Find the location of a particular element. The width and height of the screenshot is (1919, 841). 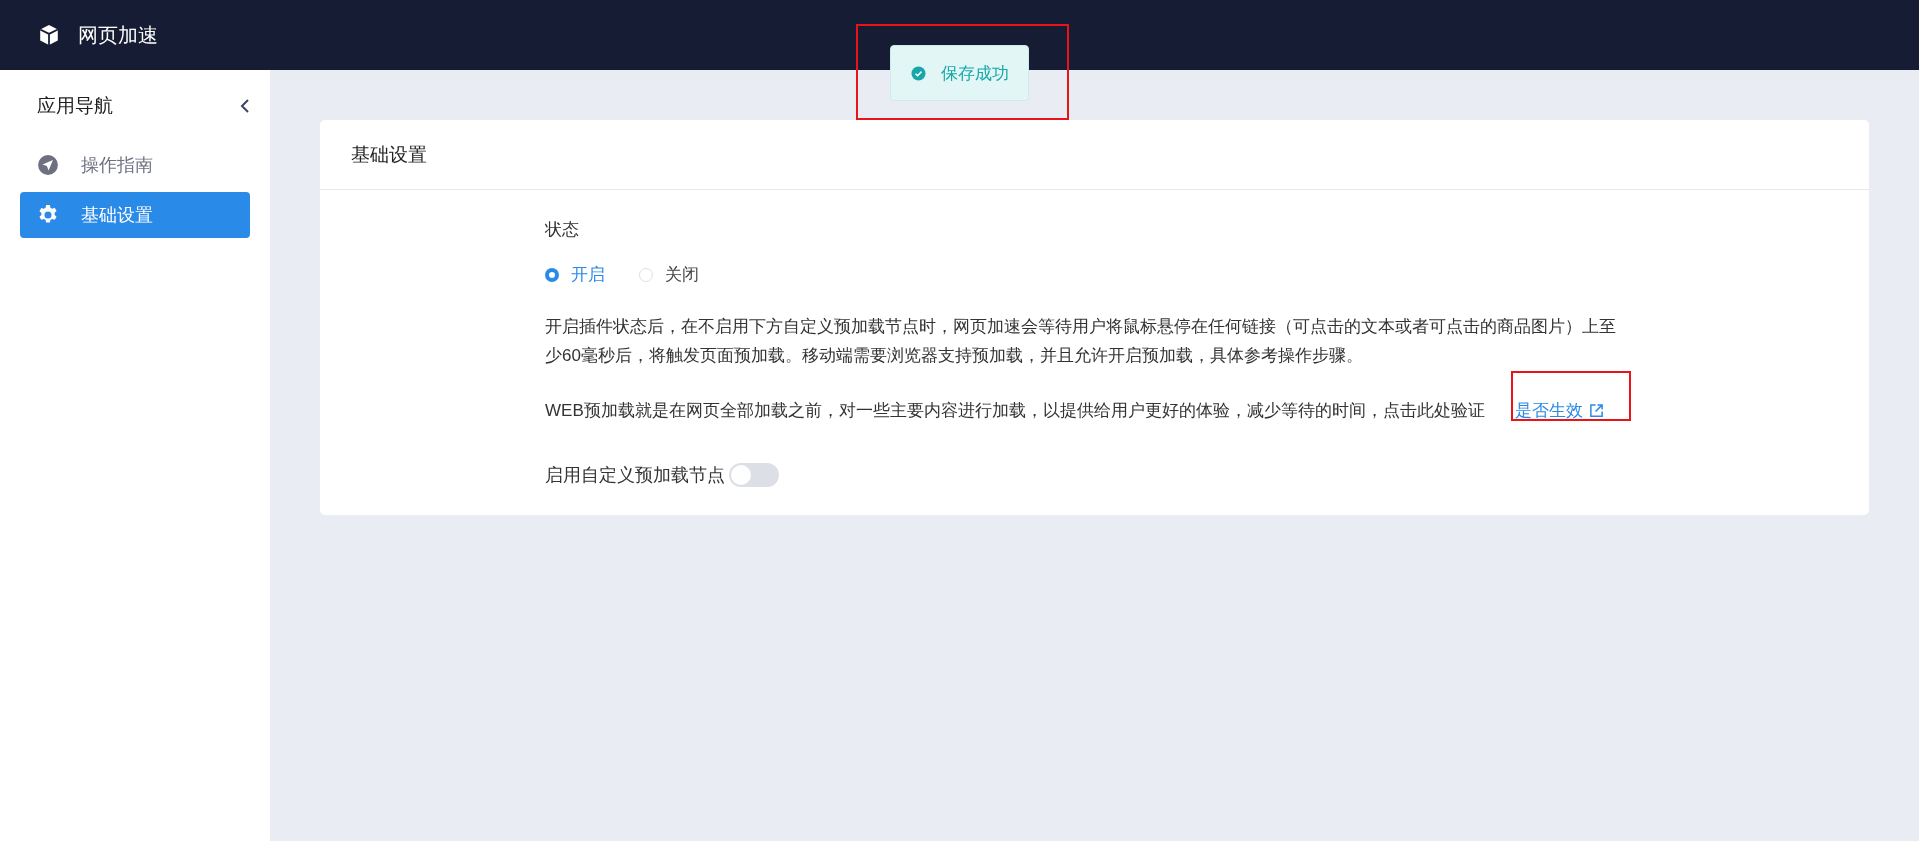

radio-option: 开启 is located at coordinates (575, 274).